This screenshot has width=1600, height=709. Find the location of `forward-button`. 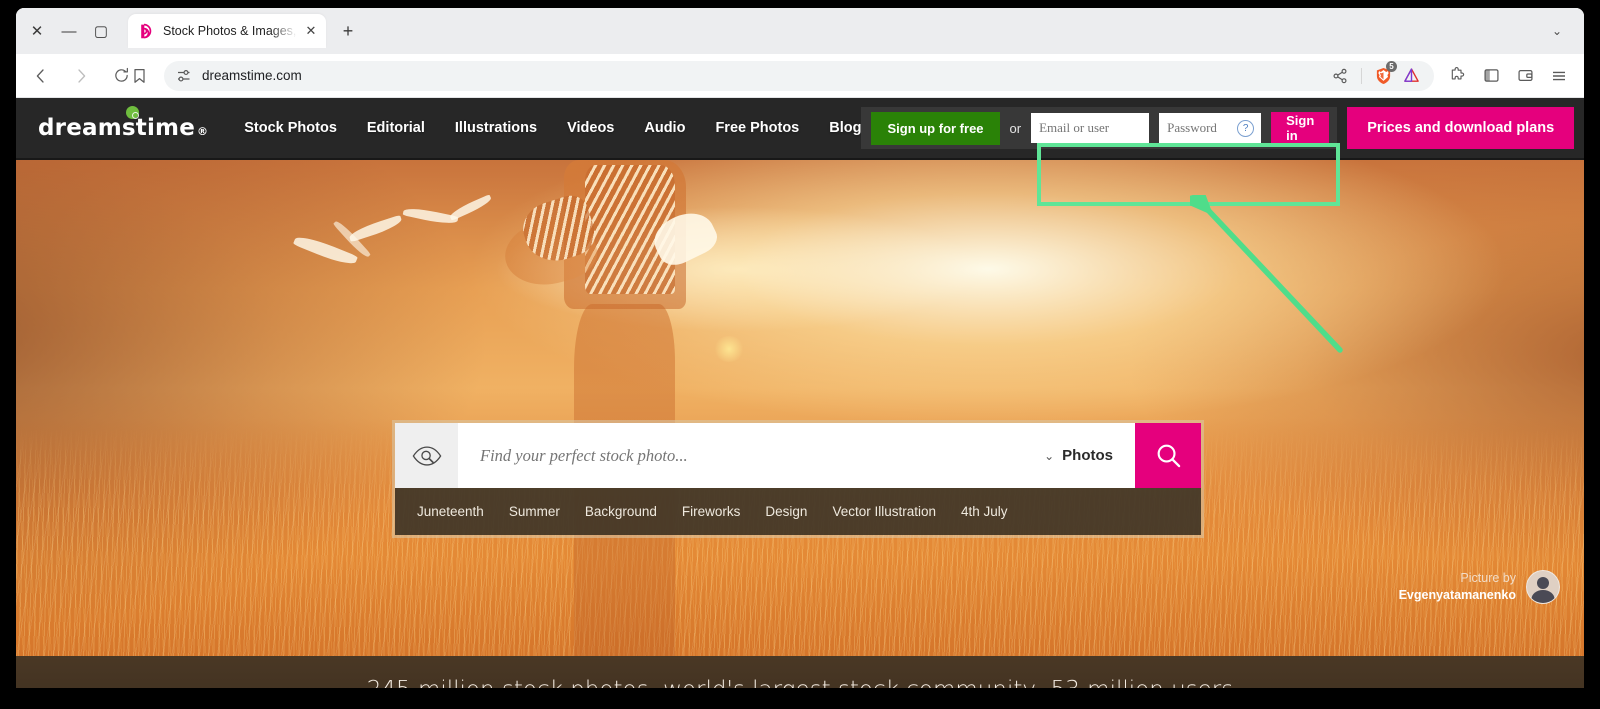

forward-button is located at coordinates (81, 76).